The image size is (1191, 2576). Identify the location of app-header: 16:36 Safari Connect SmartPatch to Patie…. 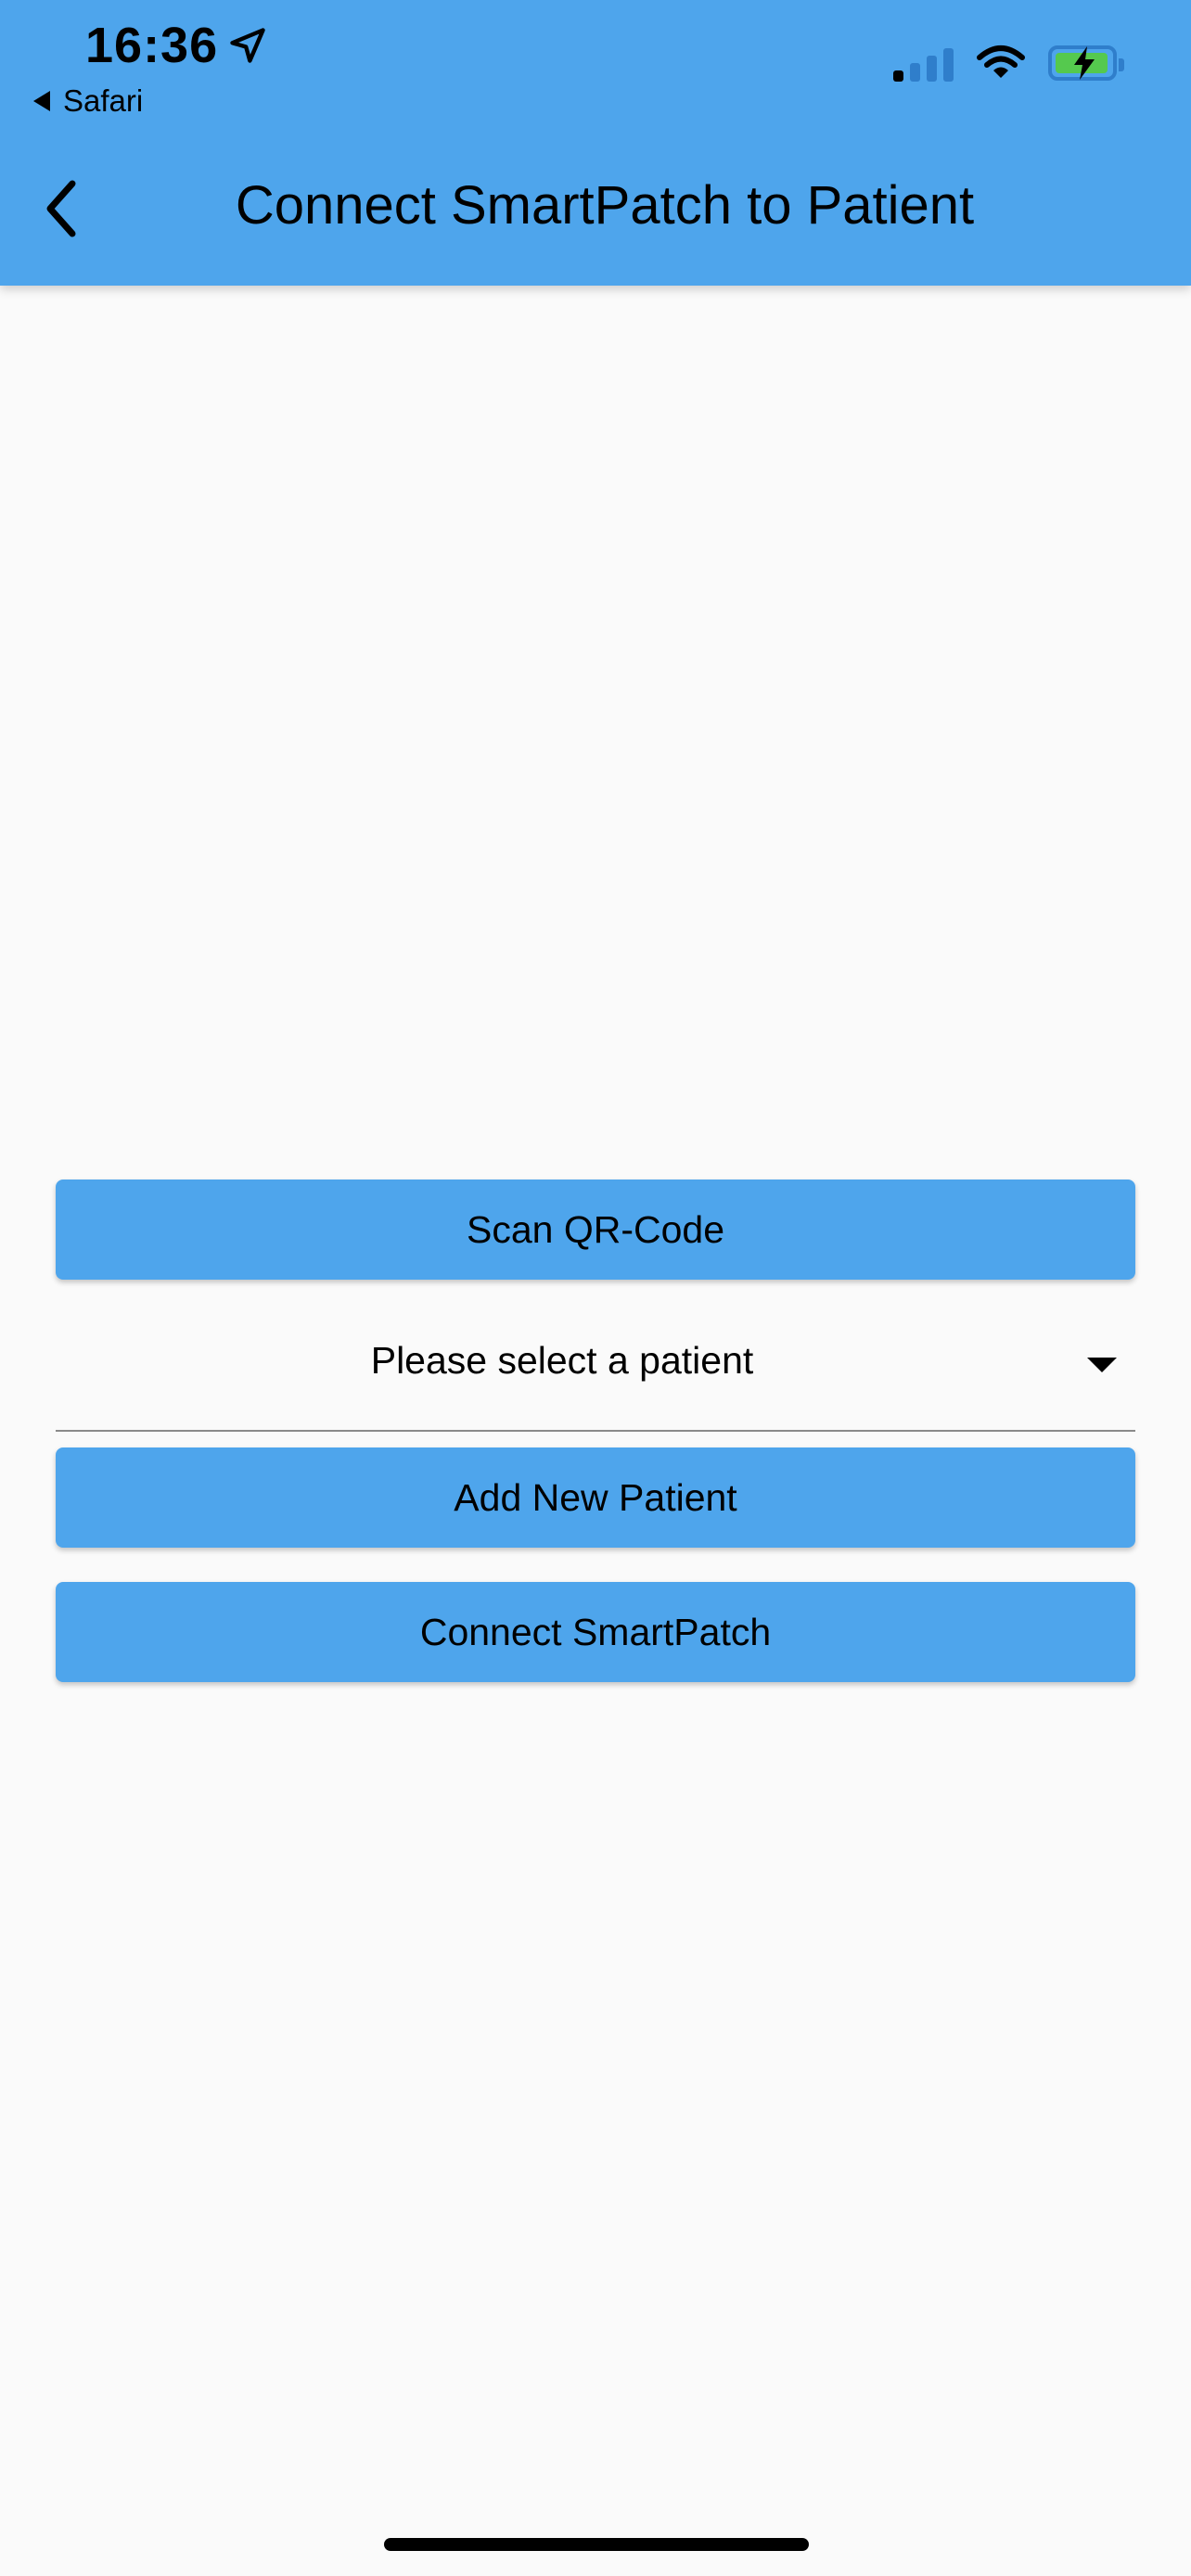
(595, 143).